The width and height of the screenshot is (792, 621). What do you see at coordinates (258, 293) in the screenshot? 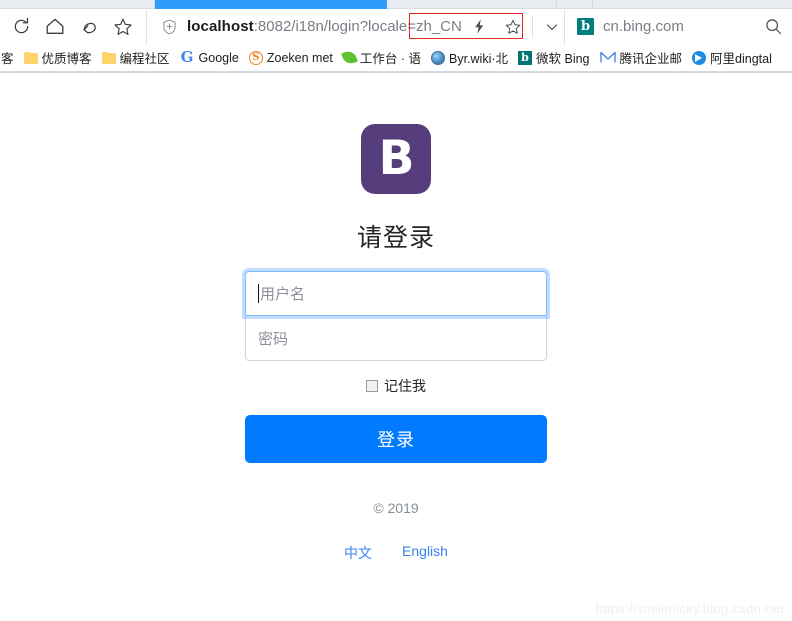
I see `text-caret` at bounding box center [258, 293].